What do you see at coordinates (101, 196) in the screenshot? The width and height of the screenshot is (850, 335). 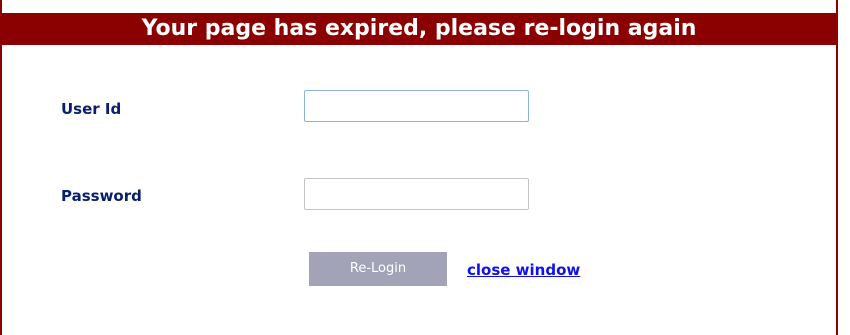 I see `password-label: Password` at bounding box center [101, 196].